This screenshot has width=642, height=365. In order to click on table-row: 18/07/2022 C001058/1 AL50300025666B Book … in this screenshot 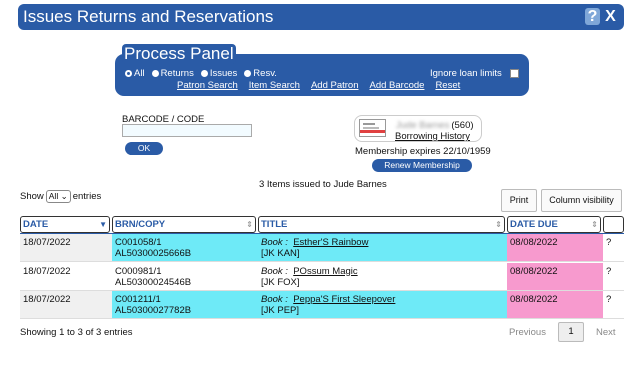, I will do `click(322, 248)`.